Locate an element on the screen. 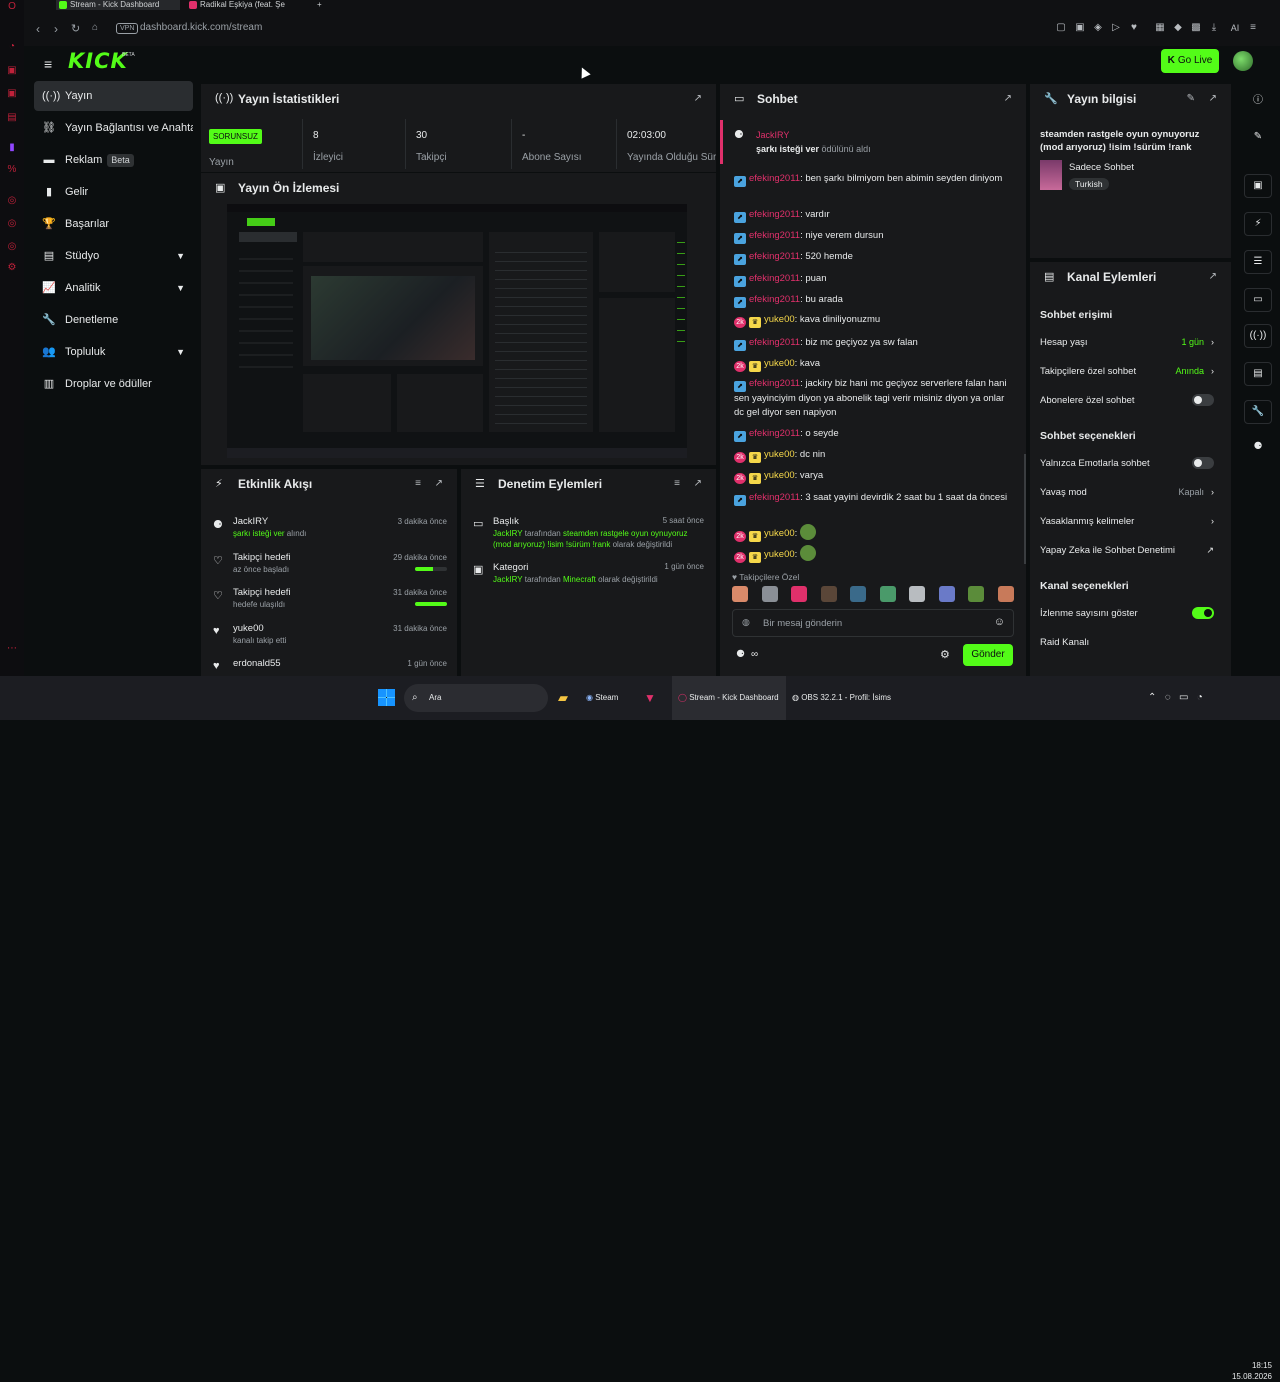  emote-only-toggle is located at coordinates (1203, 463).